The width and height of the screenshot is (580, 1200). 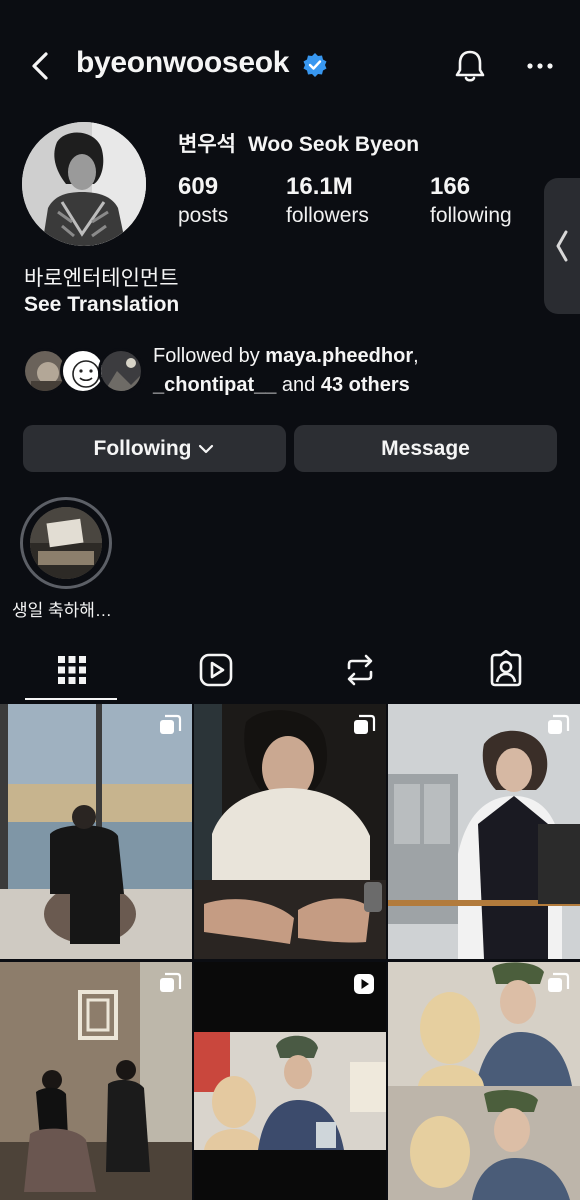 I want to click on stat-posts-label: posts, so click(x=203, y=215).